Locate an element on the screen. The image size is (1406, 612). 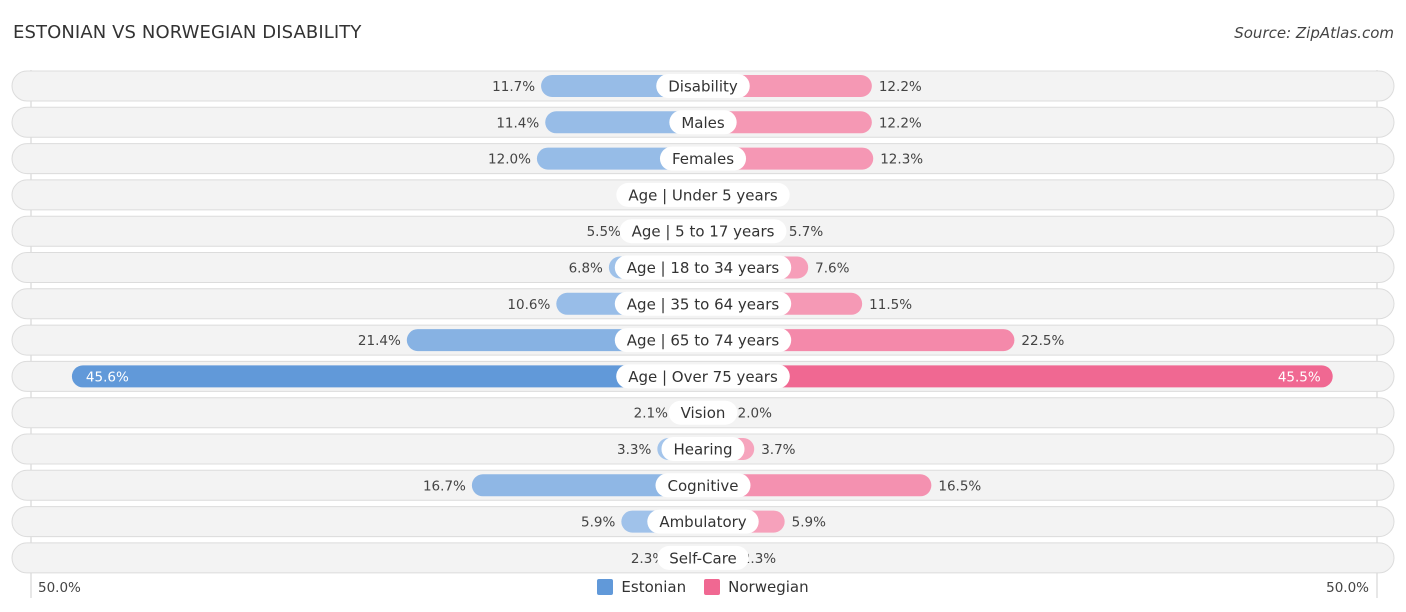
chart-row: 6.8% 7.6% Age | 18 to 34 years is located at coordinates (703, 267).